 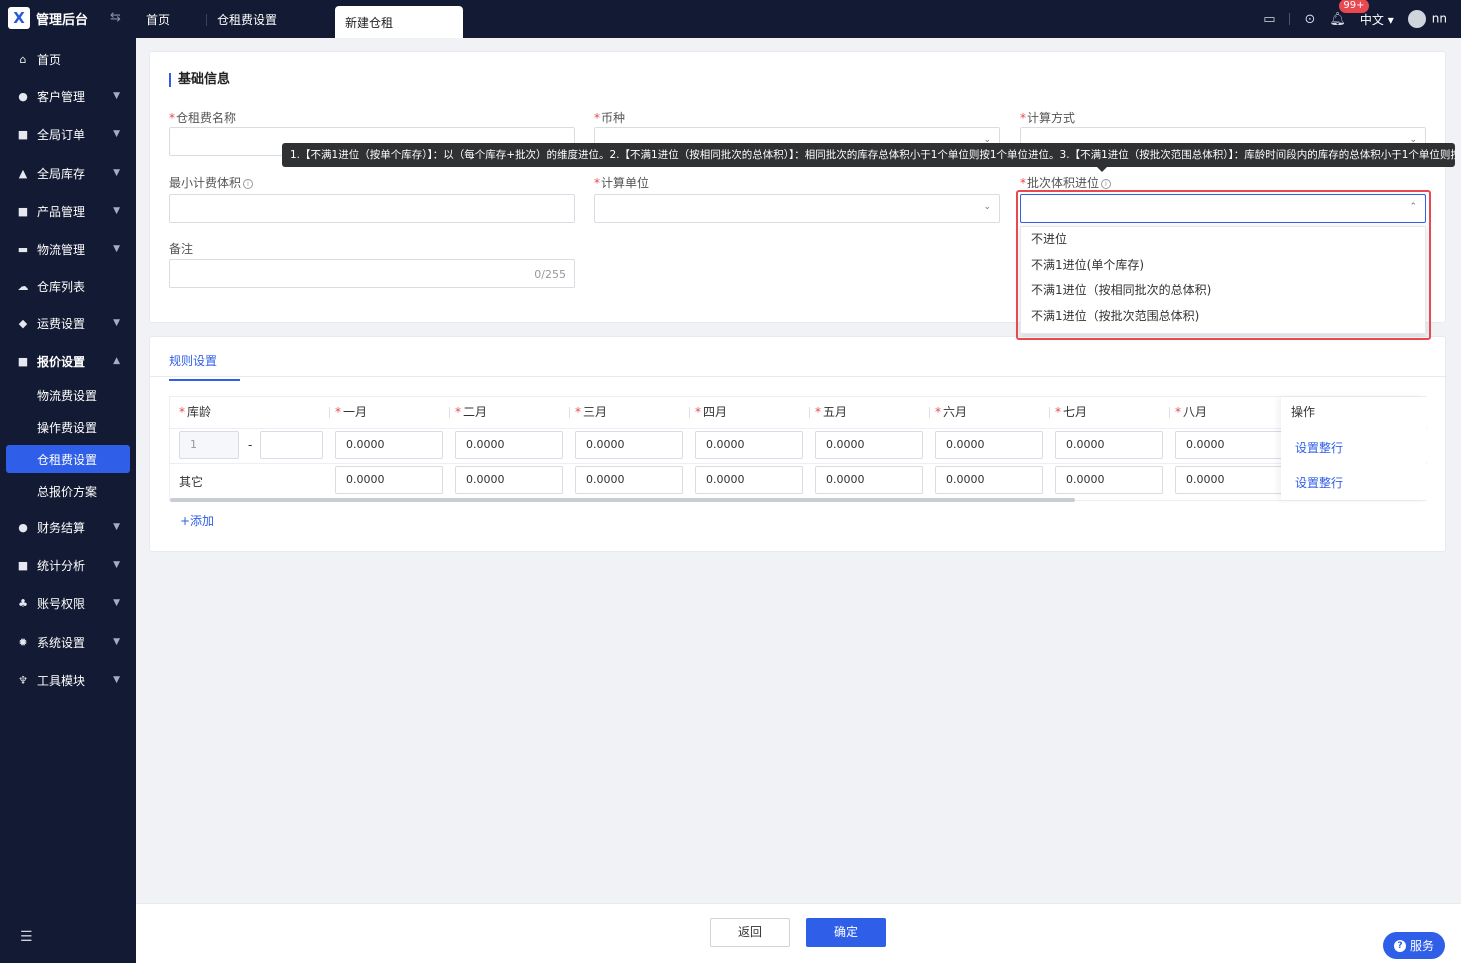 I want to click on age-start-input: 1, so click(x=209, y=445).